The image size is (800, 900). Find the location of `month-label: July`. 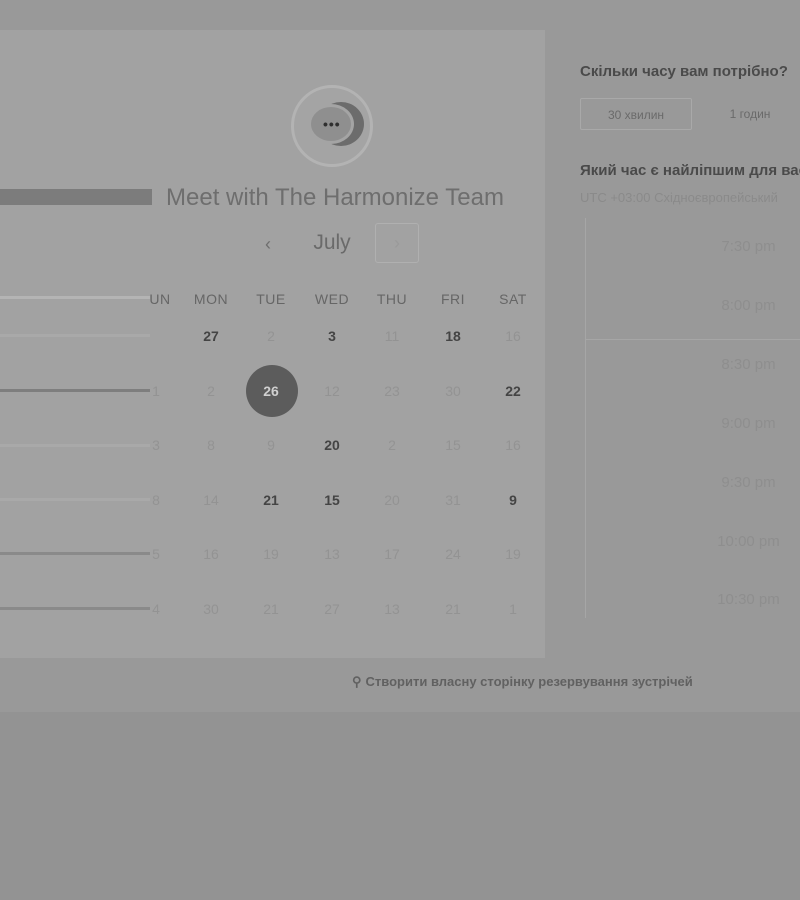

month-label: July is located at coordinates (332, 242).